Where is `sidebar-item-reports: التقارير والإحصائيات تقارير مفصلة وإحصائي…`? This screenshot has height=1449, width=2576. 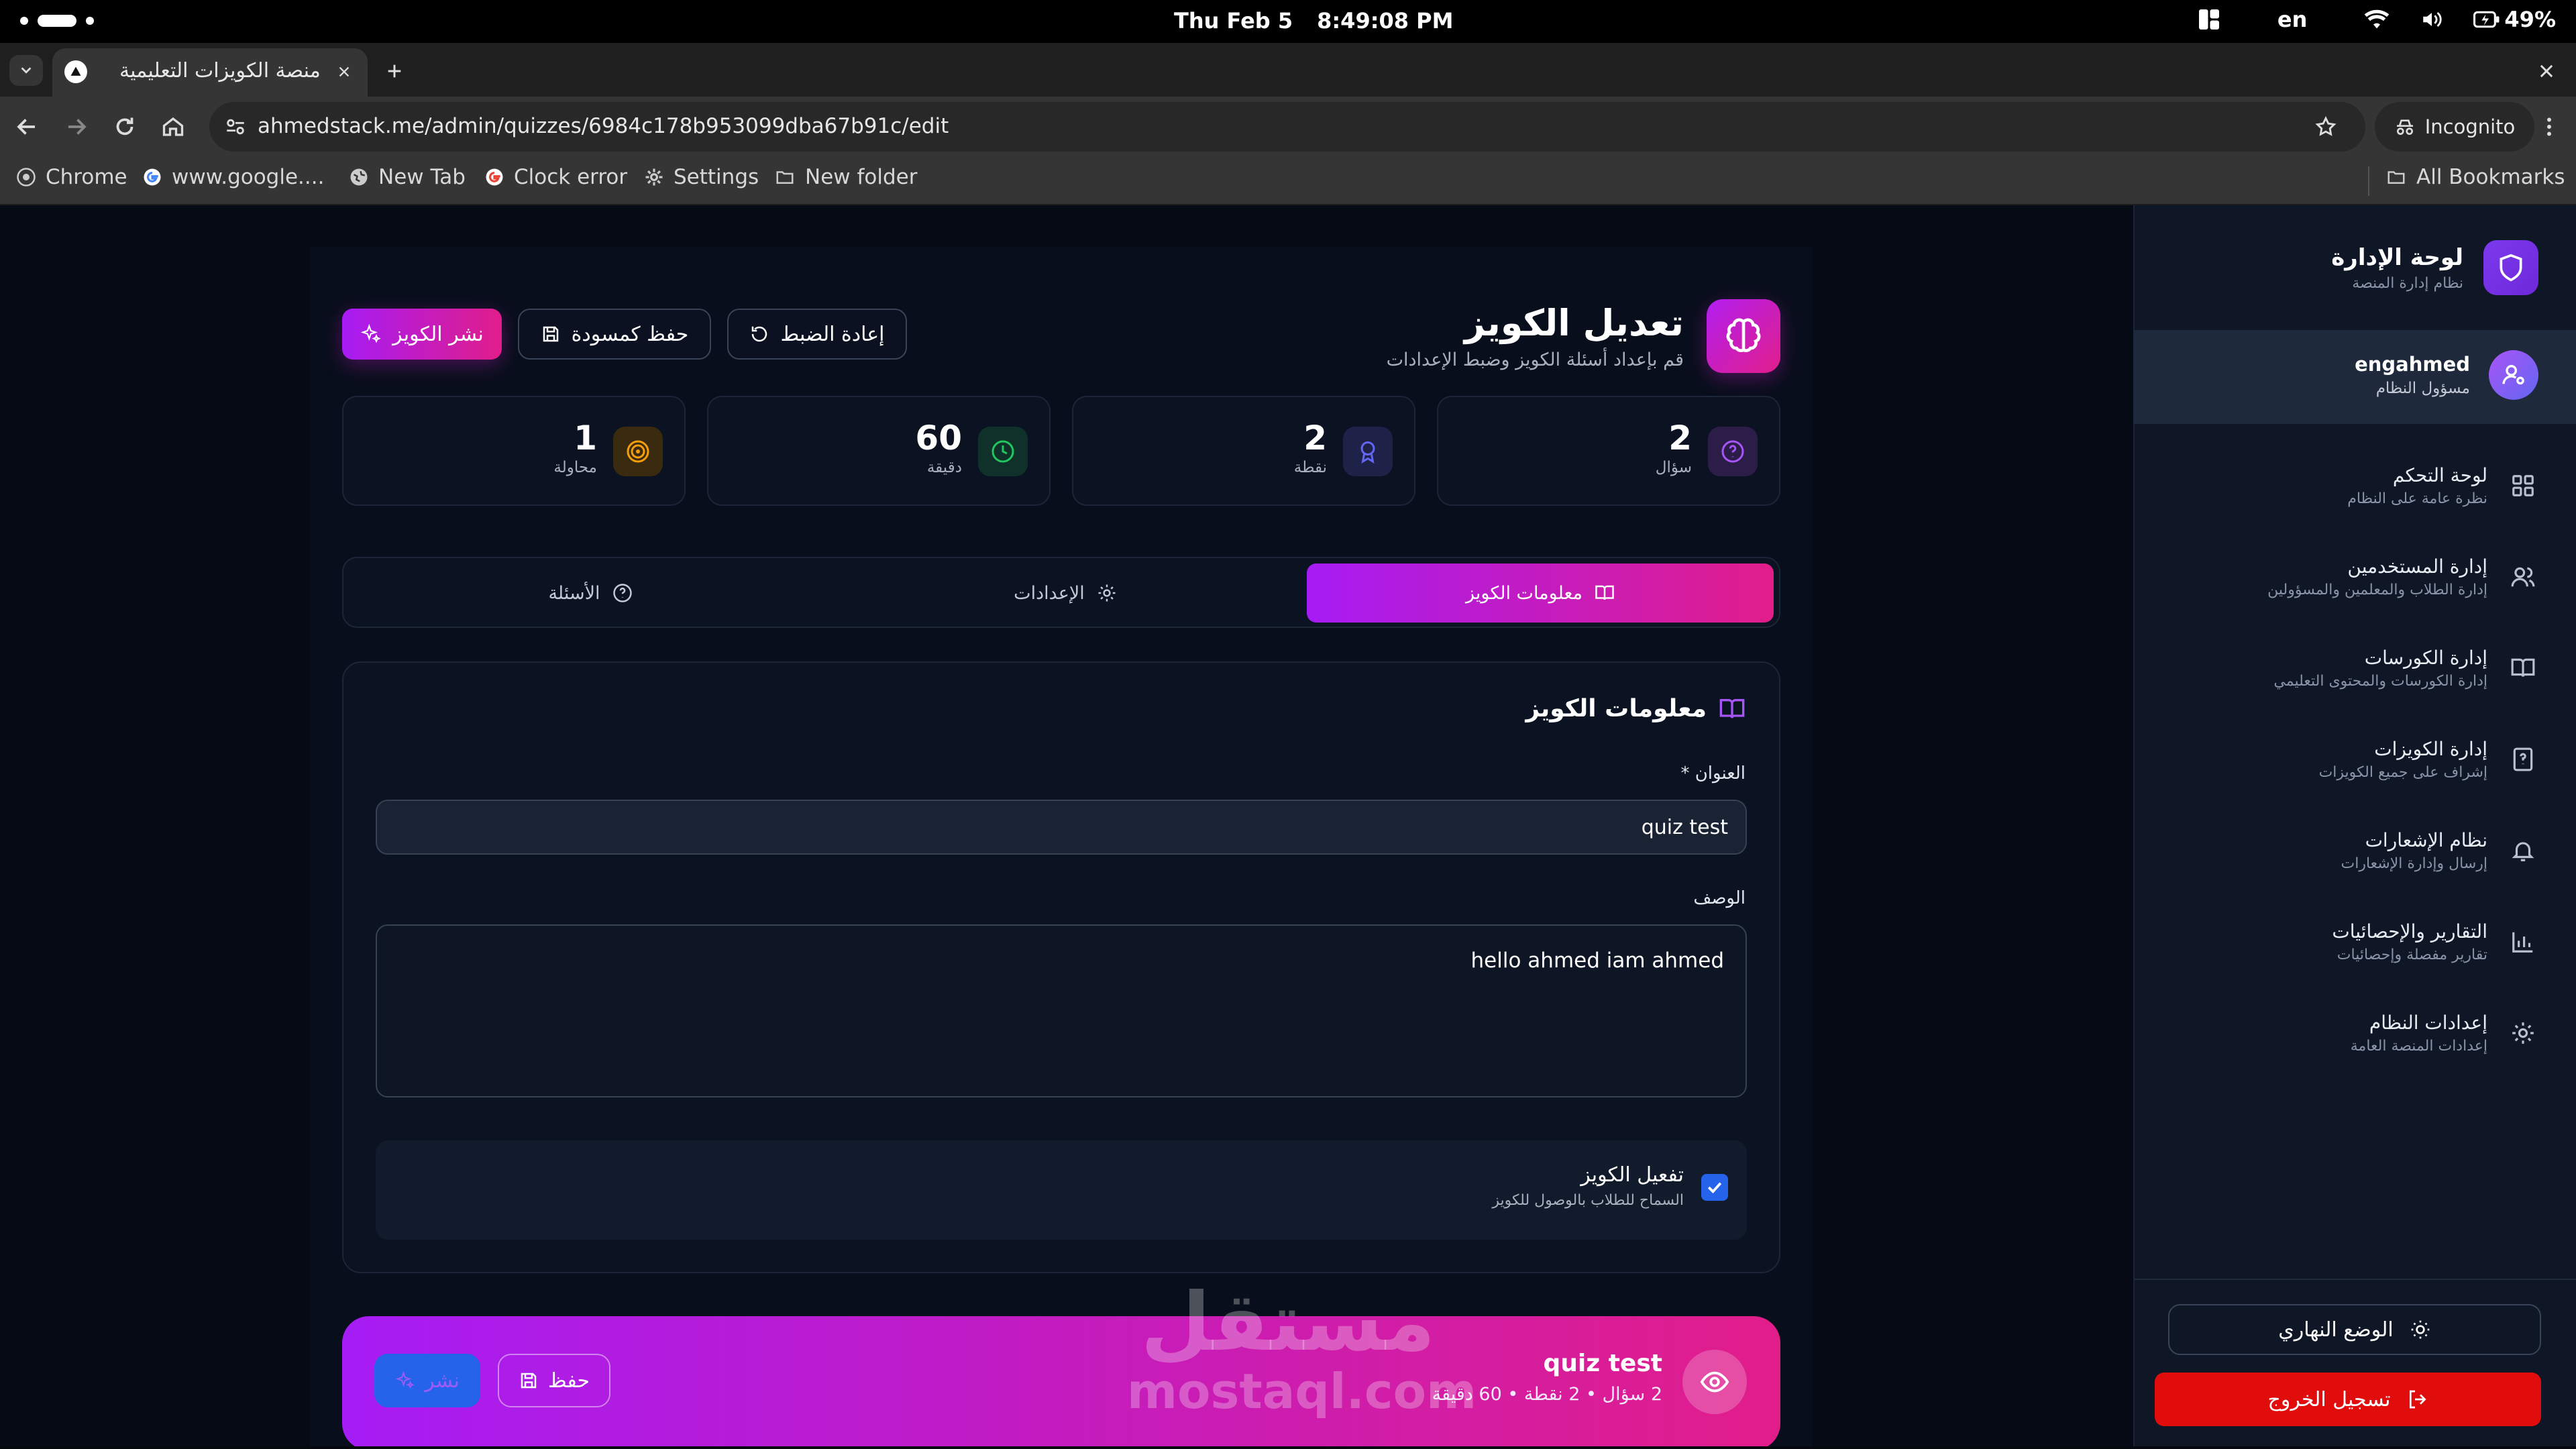
sidebar-item-reports: التقارير والإحصائيات تقارير مفصلة وإحصائي… is located at coordinates (2348, 942).